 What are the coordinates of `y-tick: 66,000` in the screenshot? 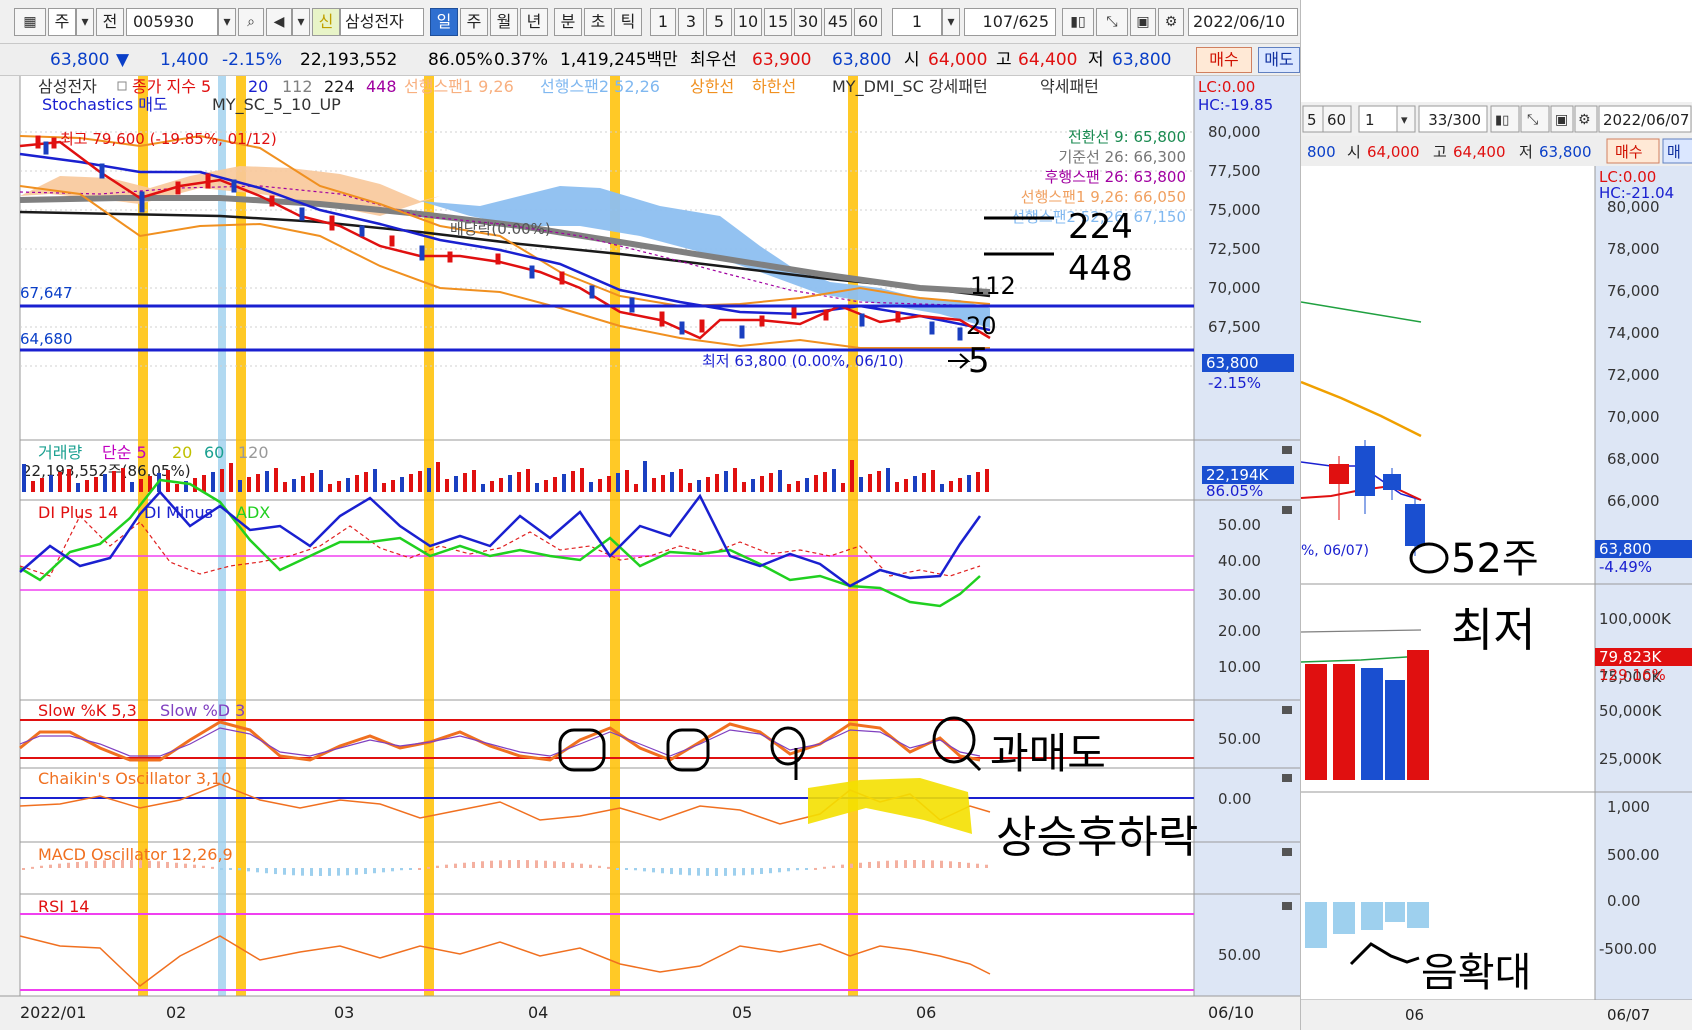 It's located at (1633, 501).